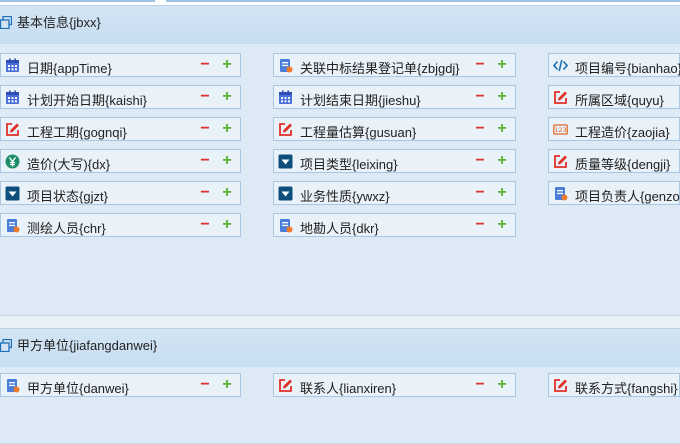  Describe the element at coordinates (340, 24) in the screenshot. I see `section-header: 基本信息{jbxx}` at that location.